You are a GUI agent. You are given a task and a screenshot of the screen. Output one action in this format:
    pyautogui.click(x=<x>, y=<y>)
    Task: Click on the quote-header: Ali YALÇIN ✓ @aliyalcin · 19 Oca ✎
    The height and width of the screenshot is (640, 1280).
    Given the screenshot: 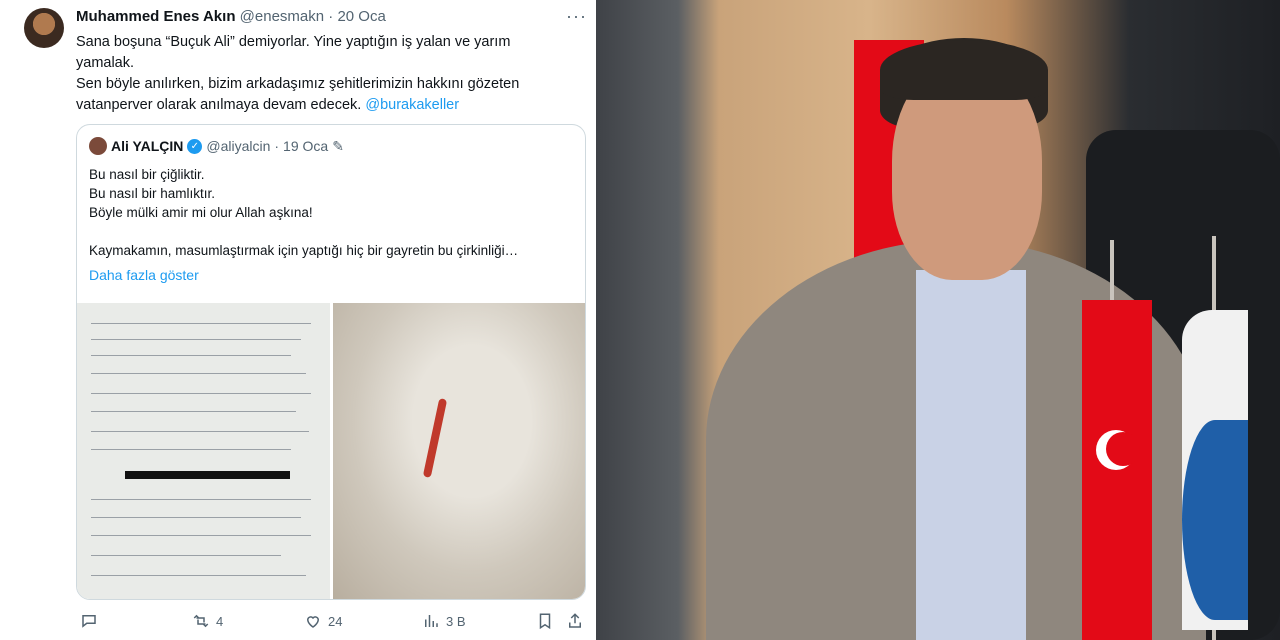 What is the action you would take?
    pyautogui.click(x=216, y=146)
    